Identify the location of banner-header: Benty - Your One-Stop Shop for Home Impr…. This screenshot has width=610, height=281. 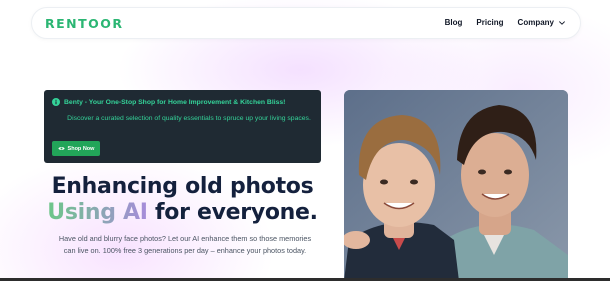
(168, 102).